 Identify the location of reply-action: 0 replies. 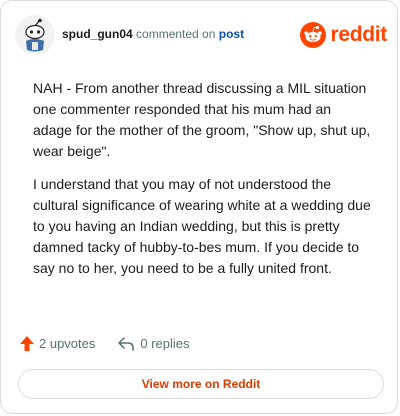
(153, 343).